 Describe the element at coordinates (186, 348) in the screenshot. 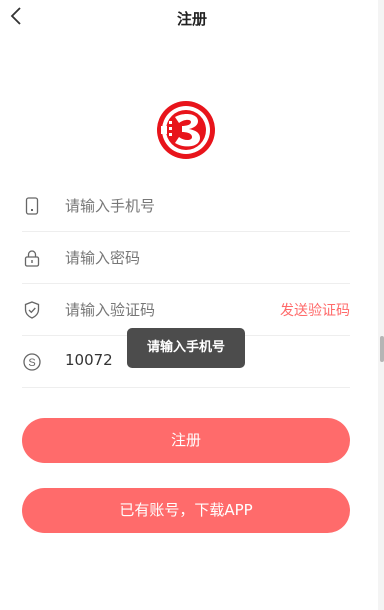

I see `toast-message: 请输入手机号` at that location.